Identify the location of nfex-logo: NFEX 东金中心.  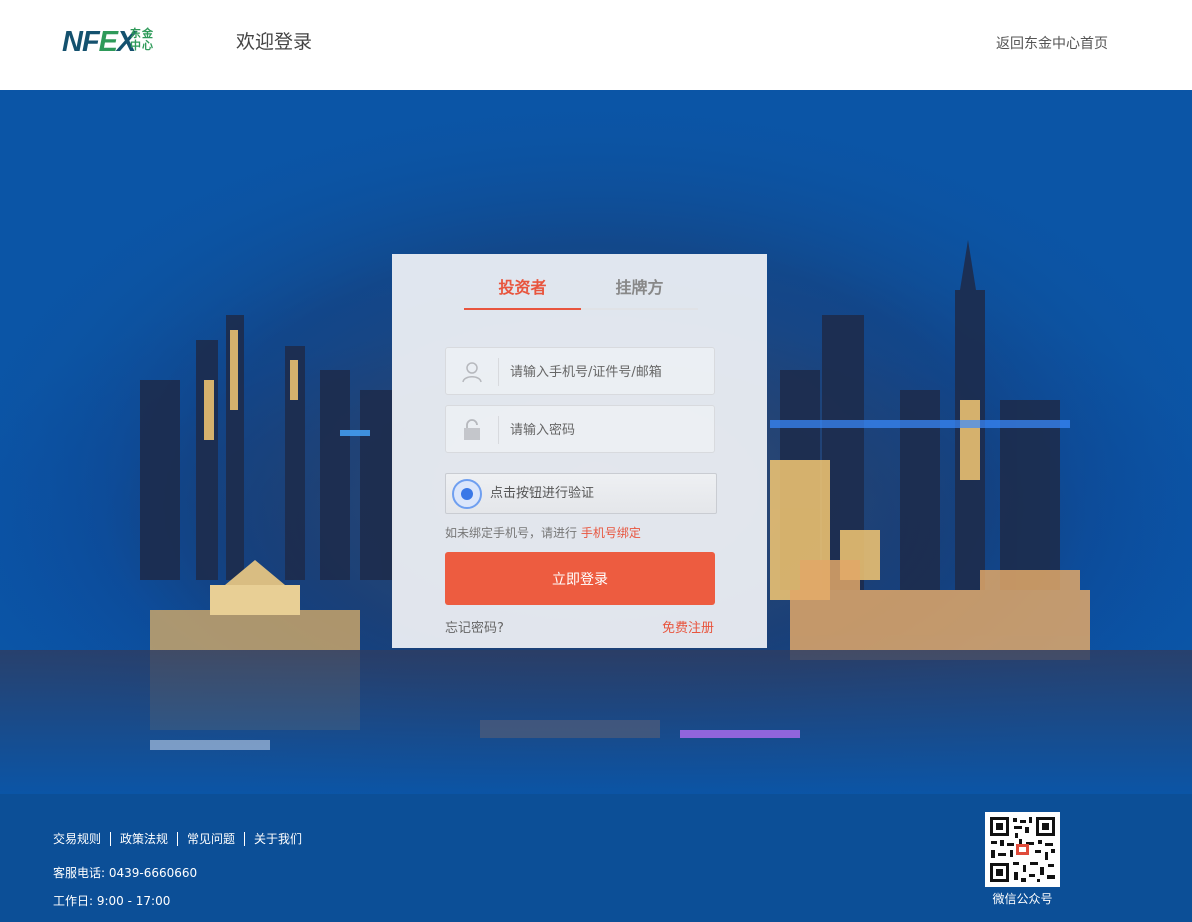
(110, 42).